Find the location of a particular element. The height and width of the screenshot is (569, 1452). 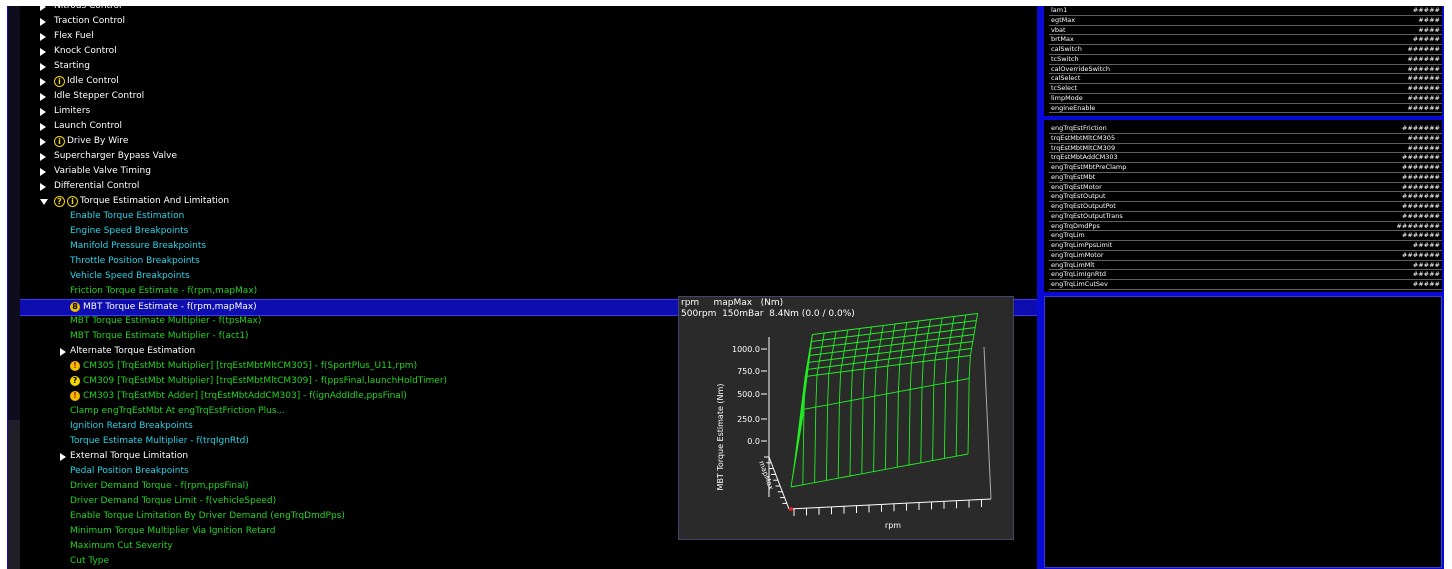

tree-group-item: Starting is located at coordinates (528, 66).